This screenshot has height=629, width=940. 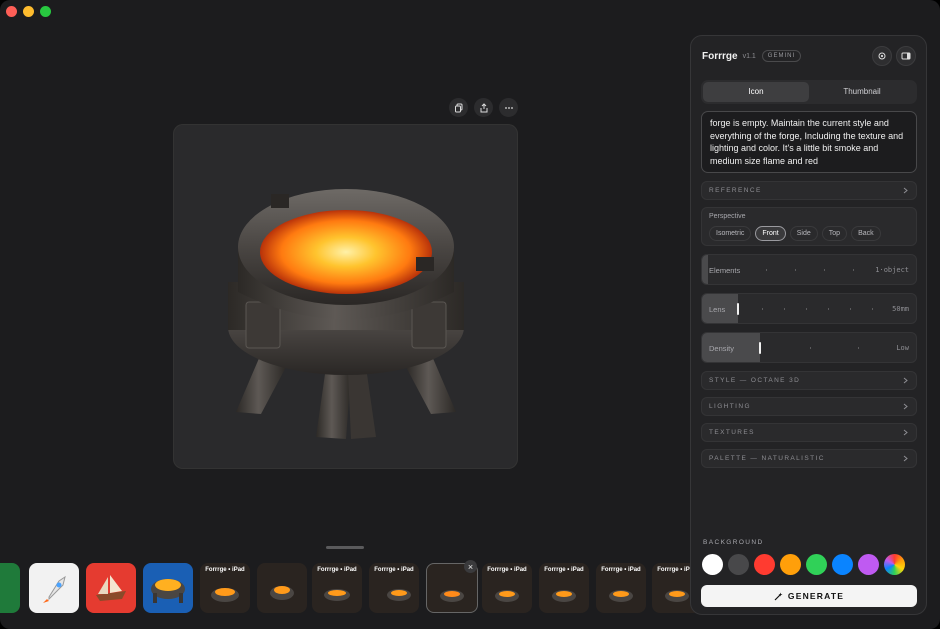 I want to click on more-button, so click(x=508, y=107).